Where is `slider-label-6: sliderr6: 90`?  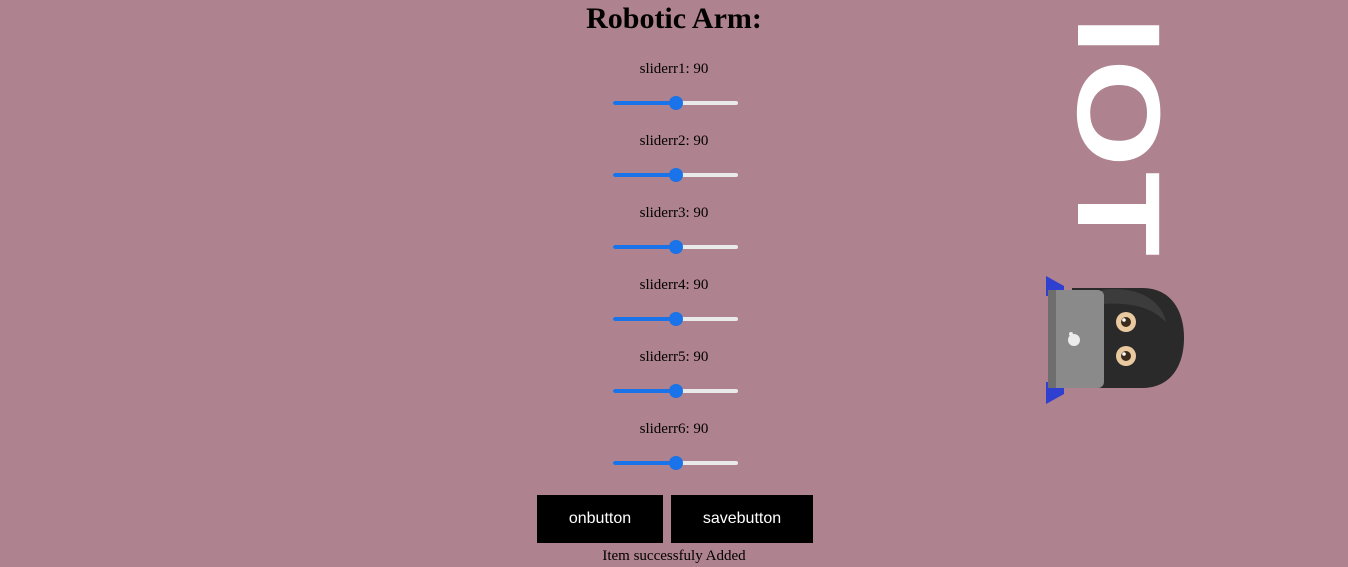 slider-label-6: sliderr6: 90 is located at coordinates (674, 429).